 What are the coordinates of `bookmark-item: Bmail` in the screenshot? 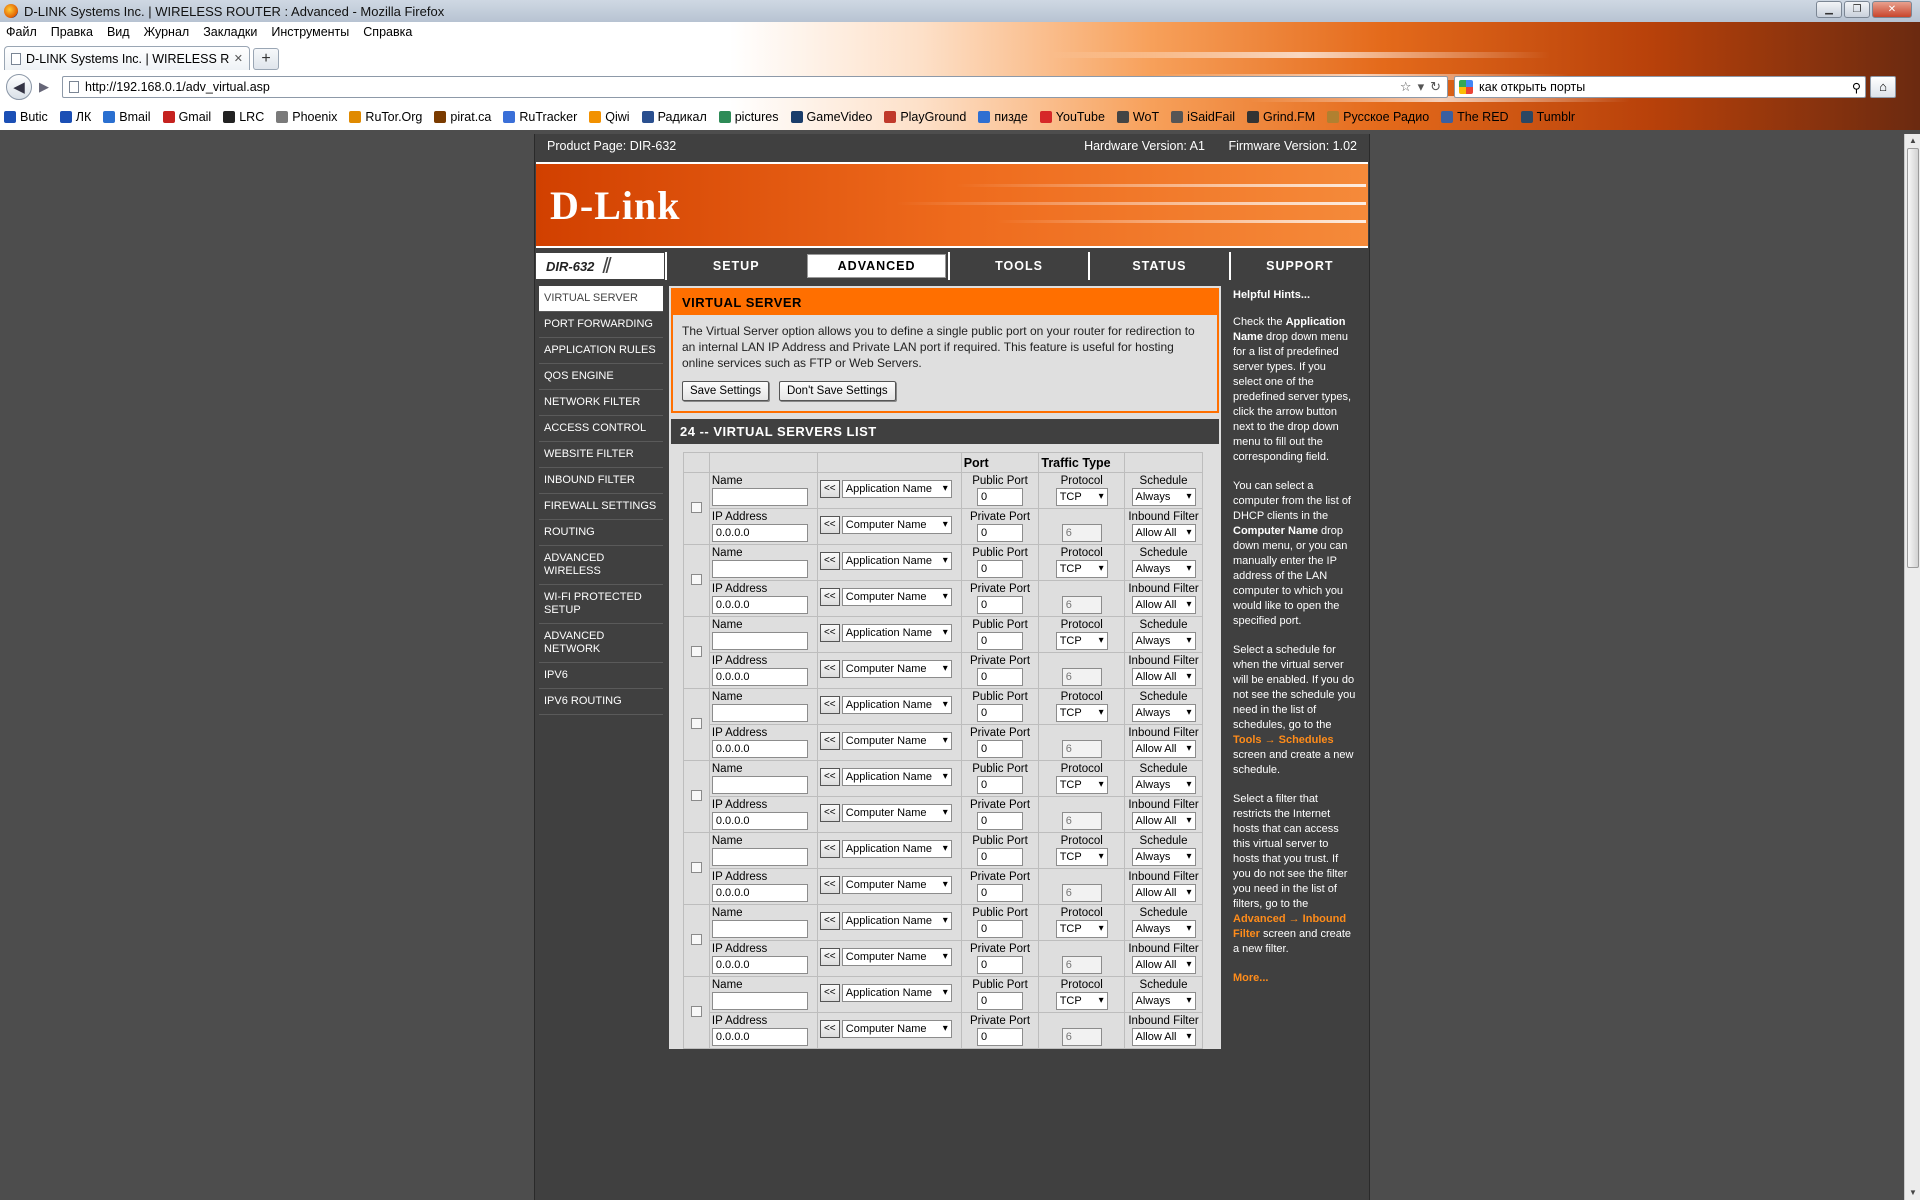 It's located at (127, 117).